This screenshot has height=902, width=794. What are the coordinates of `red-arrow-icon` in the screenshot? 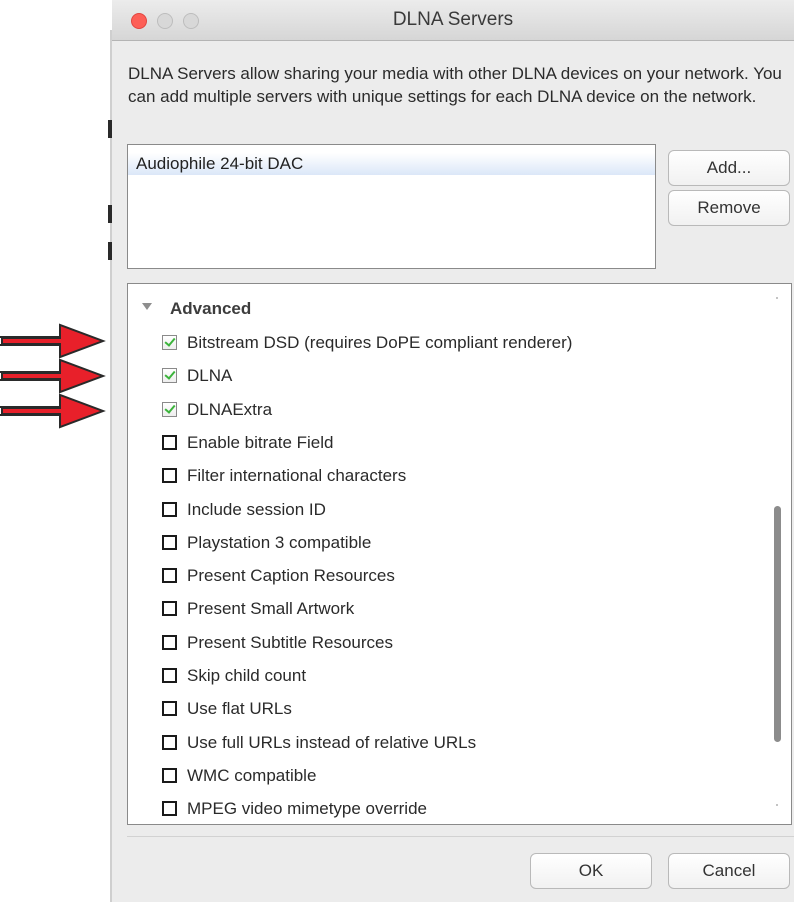 It's located at (53, 411).